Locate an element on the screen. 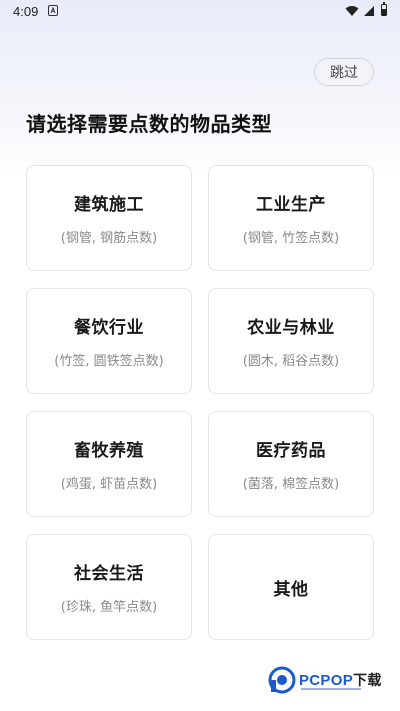 Image resolution: width=400 pixels, height=711 pixels. category-card-catering: 餐饮行业 (竹签, 圆铁签点数) is located at coordinates (109, 341).